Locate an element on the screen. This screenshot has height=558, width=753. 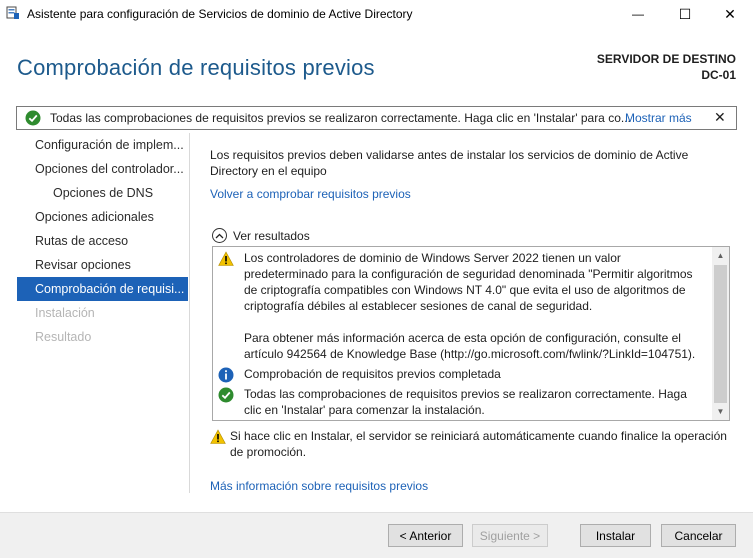
sidebar-item-paths: Rutas de acceso is located at coordinates (102, 241).